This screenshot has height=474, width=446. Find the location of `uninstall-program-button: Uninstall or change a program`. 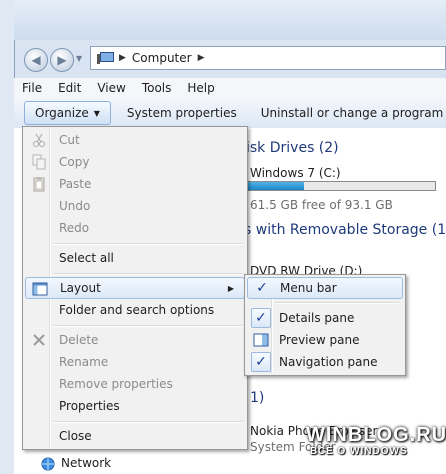

uninstall-program-button: Uninstall or change a program is located at coordinates (348, 113).